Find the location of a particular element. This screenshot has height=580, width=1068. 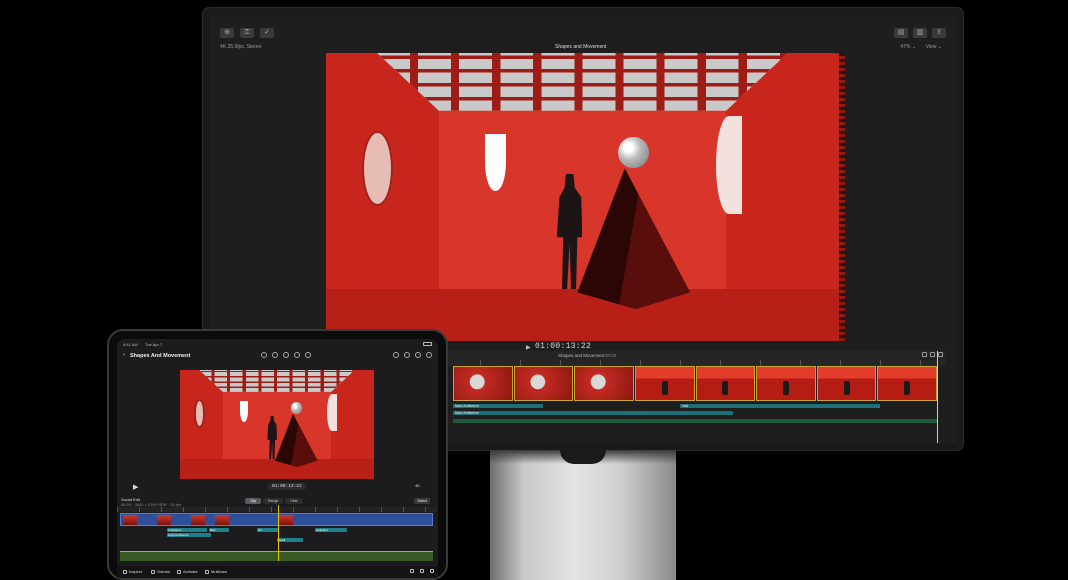

timecode-display: 01:00:13:22 is located at coordinates (563, 346).